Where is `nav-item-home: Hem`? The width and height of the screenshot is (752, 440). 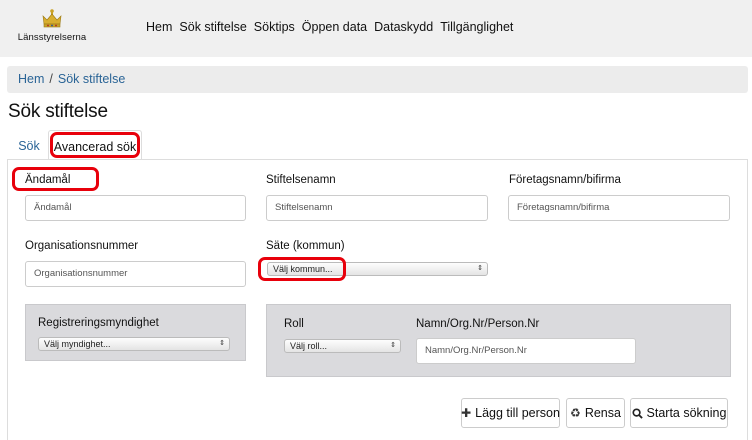
nav-item-home: Hem is located at coordinates (159, 27).